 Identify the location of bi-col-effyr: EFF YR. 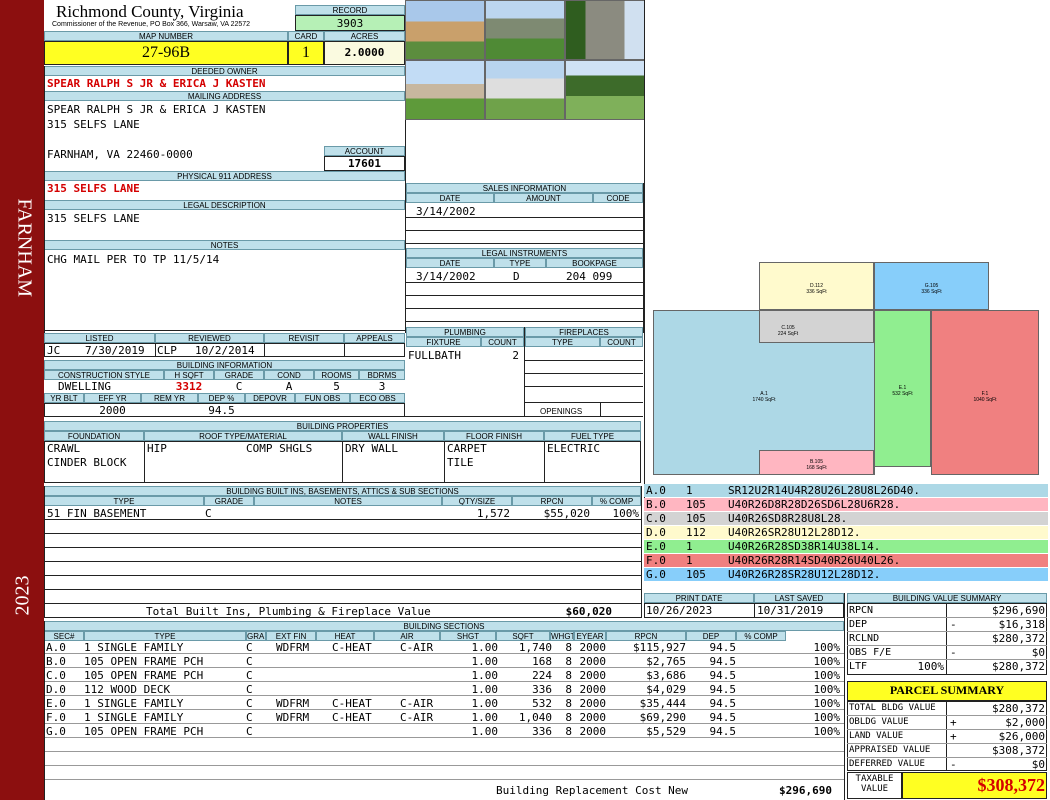
(112, 398).